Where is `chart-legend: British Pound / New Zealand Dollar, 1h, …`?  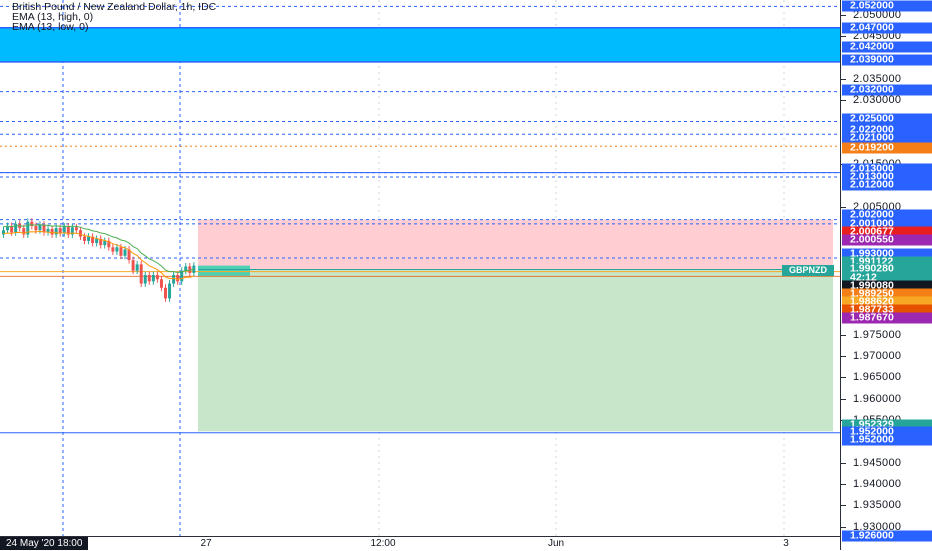 chart-legend: British Pound / New Zealand Dollar, 1h, … is located at coordinates (114, 17).